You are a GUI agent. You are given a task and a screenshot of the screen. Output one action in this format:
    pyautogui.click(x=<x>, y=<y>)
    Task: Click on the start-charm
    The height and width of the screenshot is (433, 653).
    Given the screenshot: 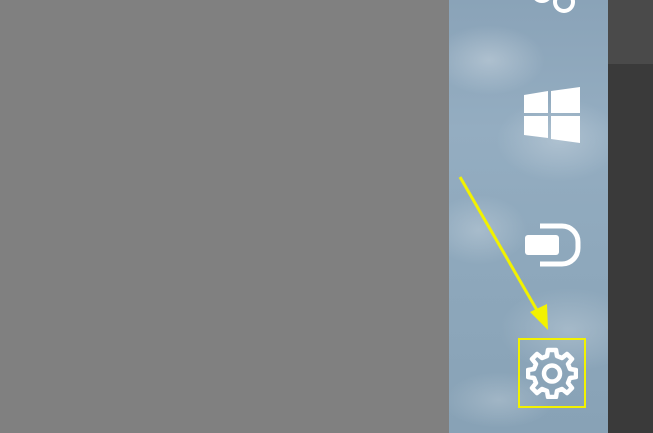 What is the action you would take?
    pyautogui.click(x=552, y=115)
    